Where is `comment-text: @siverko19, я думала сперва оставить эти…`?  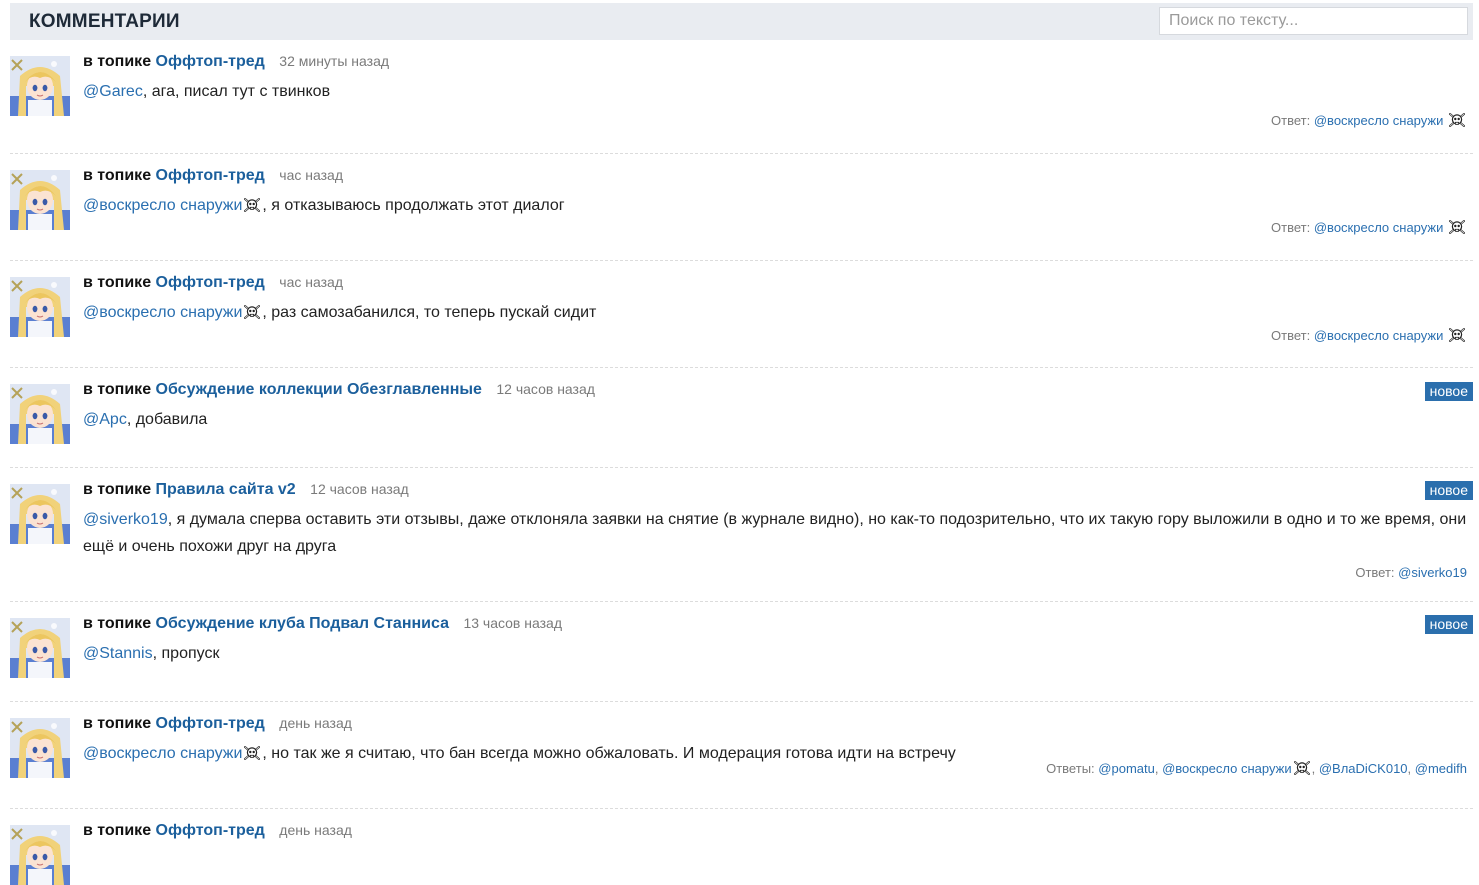
comment-text: @siverko19, я думала сперва оставить эти… is located at coordinates (776, 533).